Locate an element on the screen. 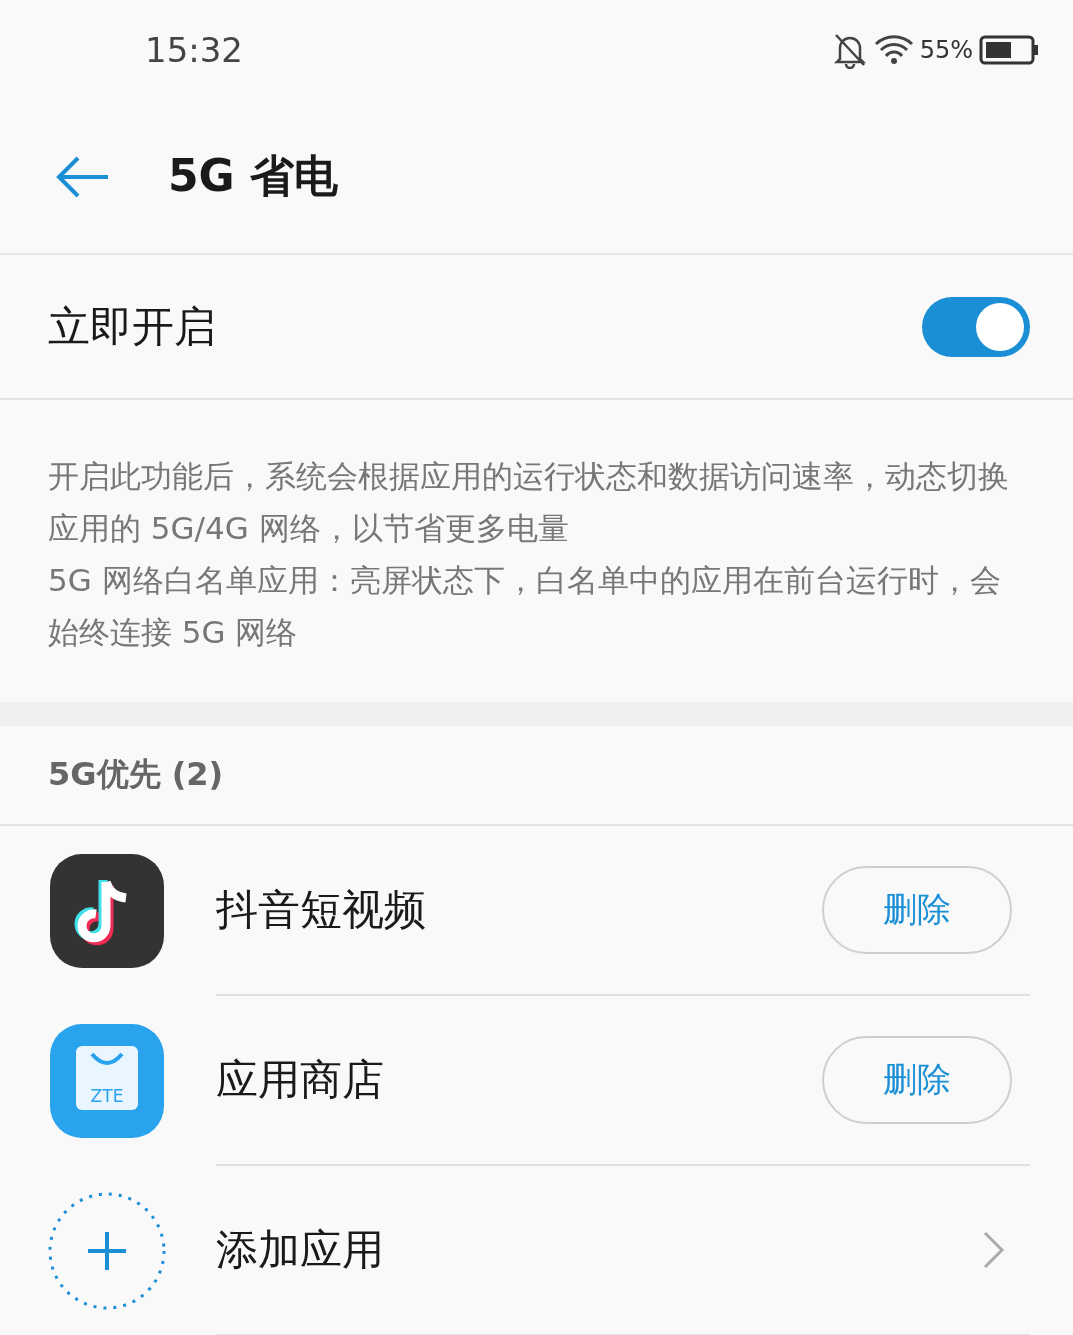  app-name: 添加应用 is located at coordinates (300, 1250).